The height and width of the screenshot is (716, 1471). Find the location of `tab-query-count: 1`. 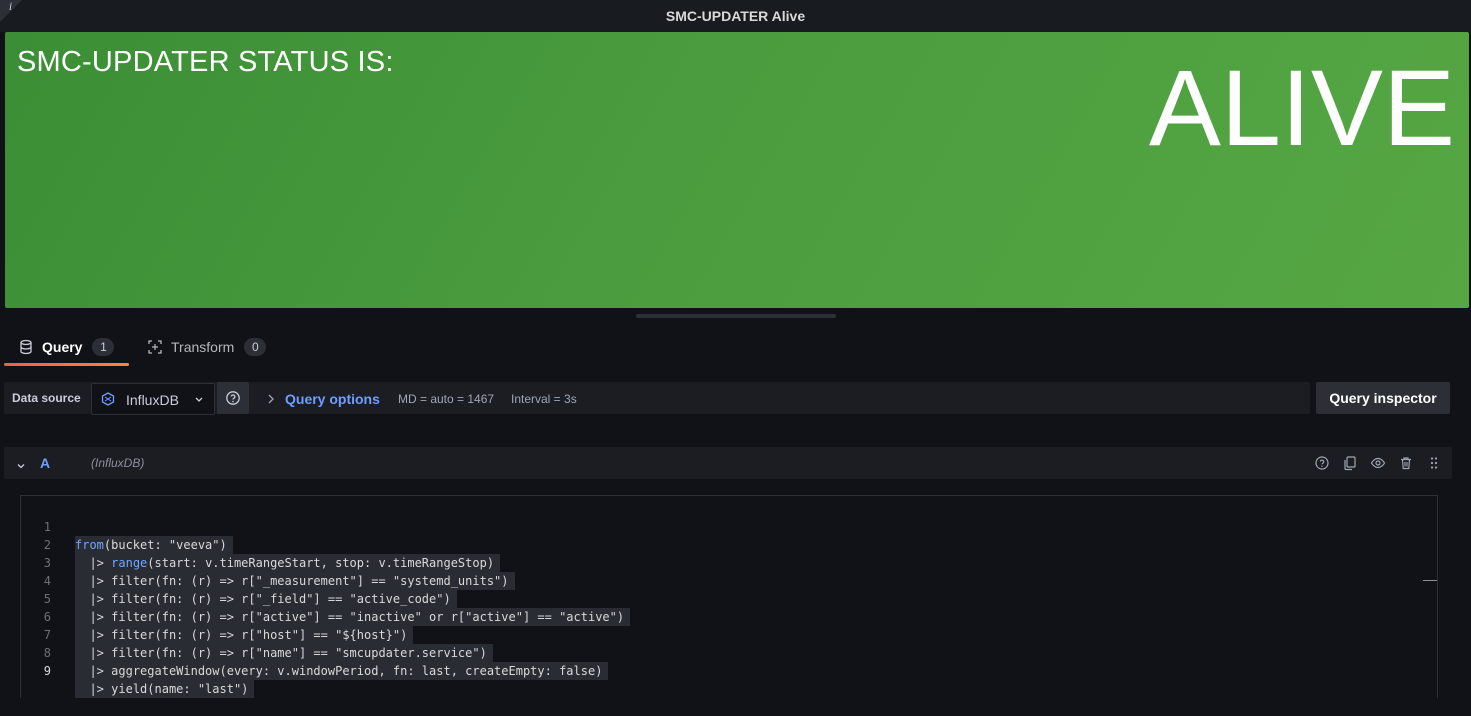

tab-query-count: 1 is located at coordinates (103, 347).